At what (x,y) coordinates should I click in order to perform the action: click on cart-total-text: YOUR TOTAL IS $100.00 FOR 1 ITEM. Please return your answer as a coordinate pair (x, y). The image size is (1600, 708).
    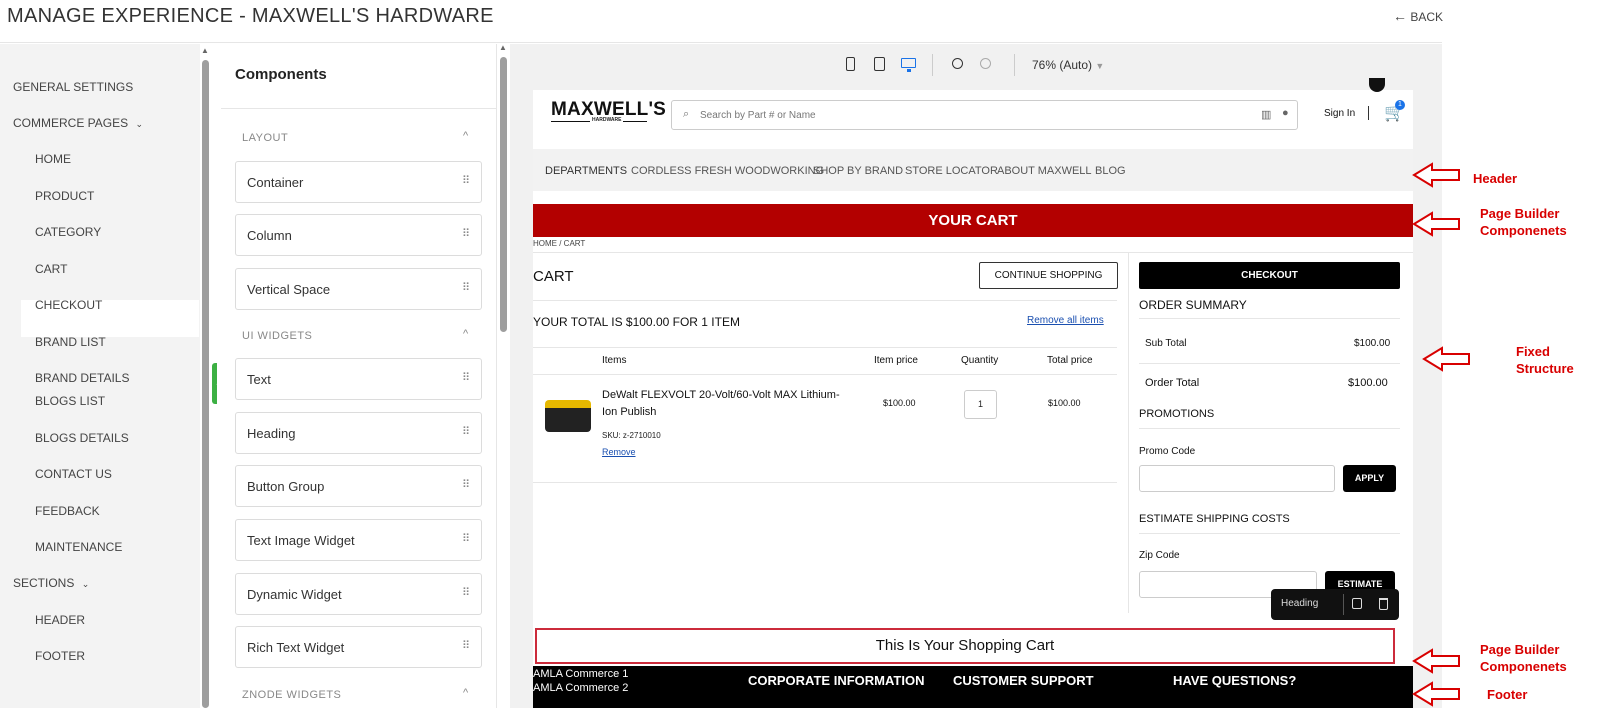
    Looking at the image, I should click on (636, 322).